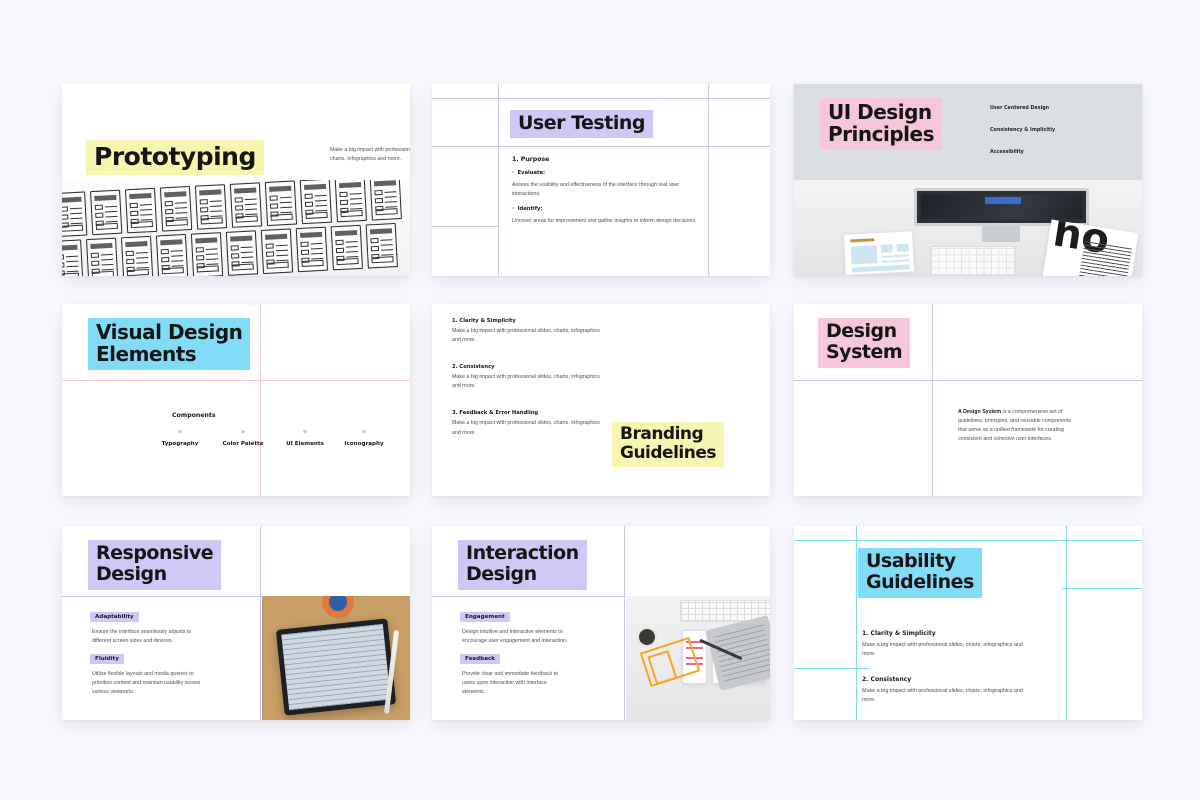 Image resolution: width=1200 pixels, height=800 pixels. What do you see at coordinates (879, 253) in the screenshot?
I see `paper-mockup` at bounding box center [879, 253].